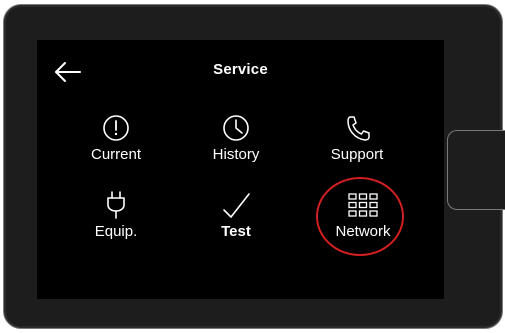 This screenshot has height=333, width=505. What do you see at coordinates (116, 221) in the screenshot?
I see `equip-tile: Equip.` at bounding box center [116, 221].